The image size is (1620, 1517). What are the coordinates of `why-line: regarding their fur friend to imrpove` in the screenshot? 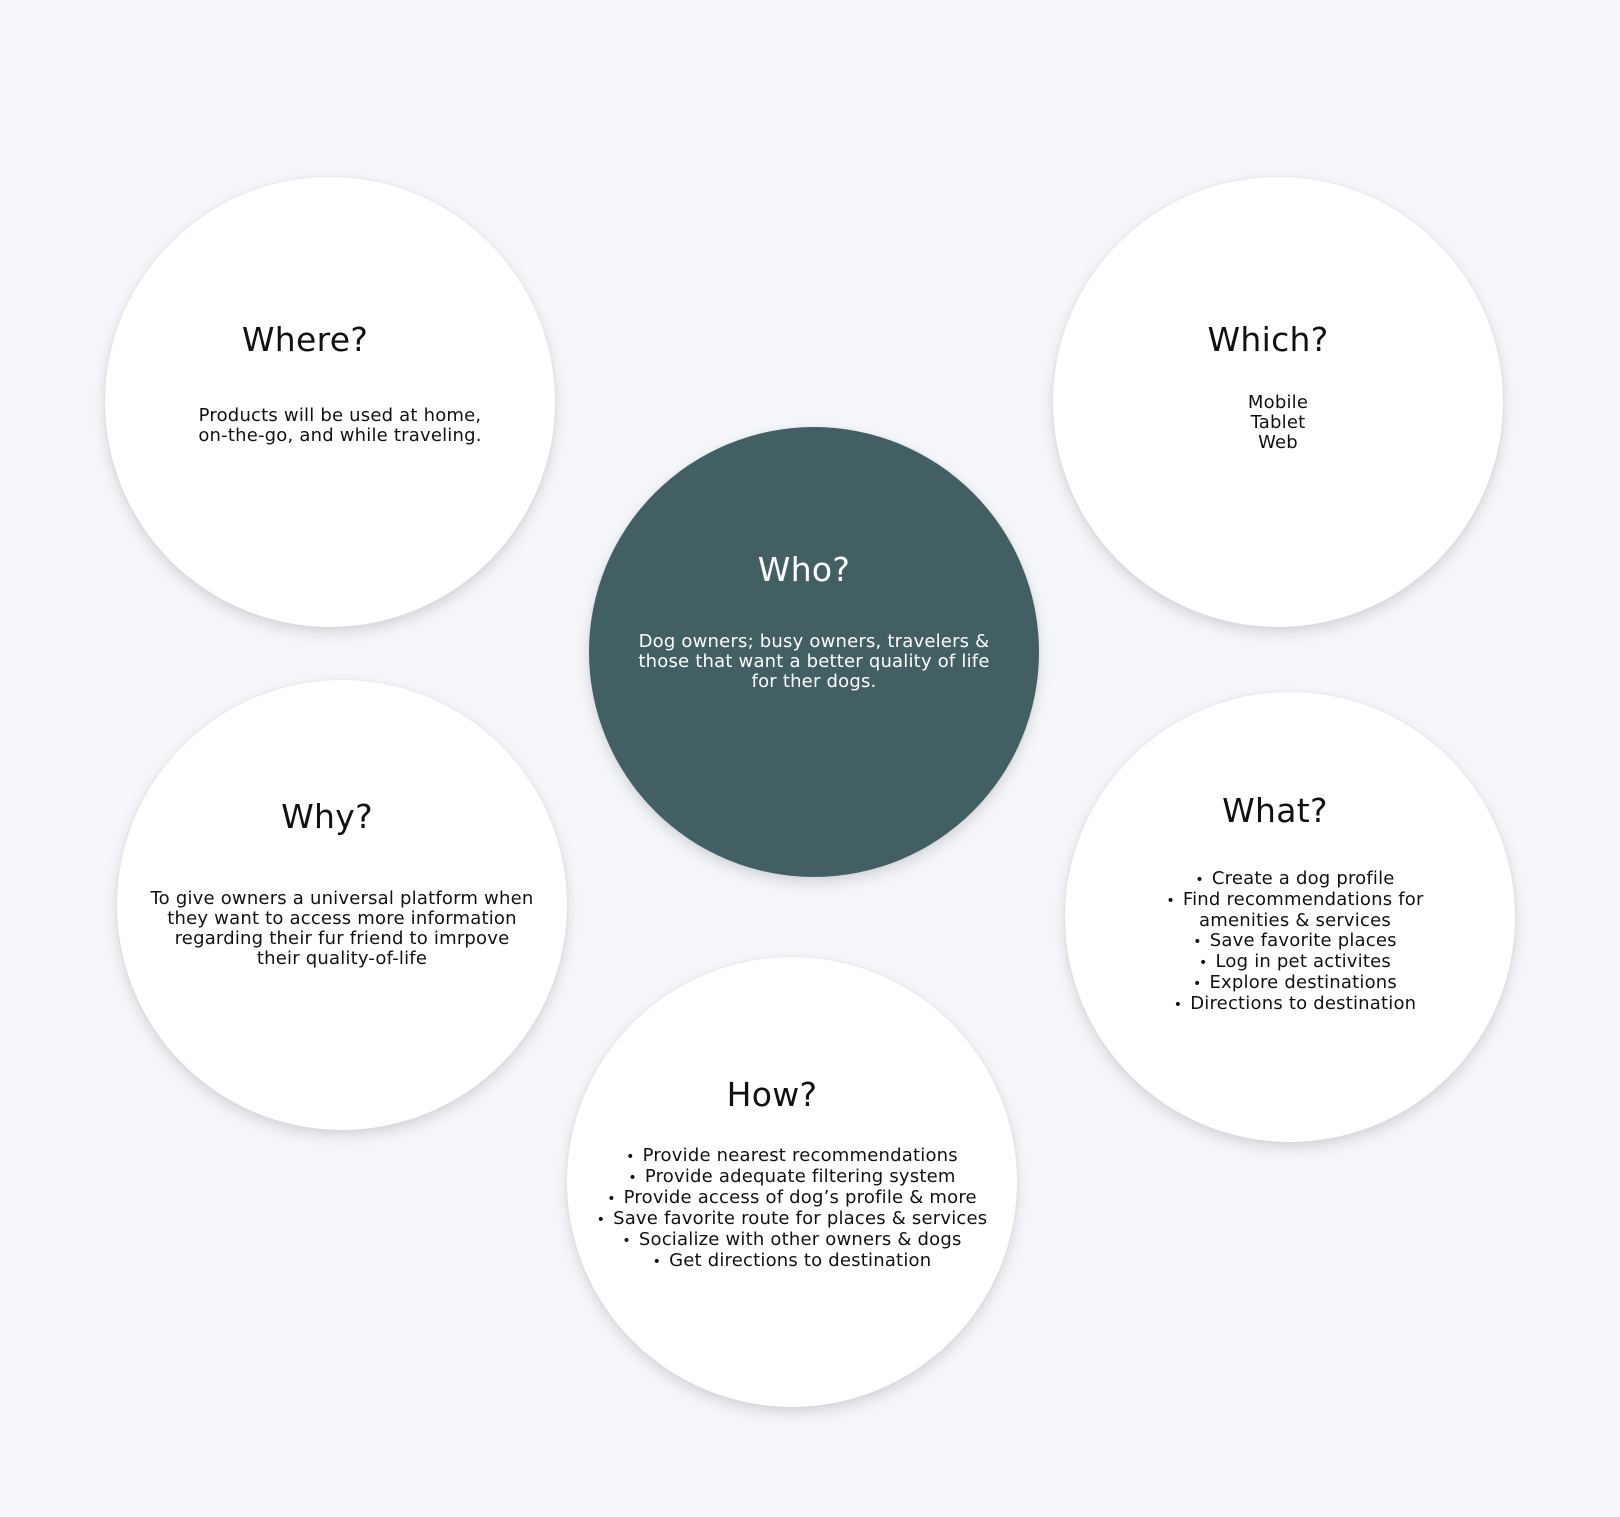 It's located at (342, 938).